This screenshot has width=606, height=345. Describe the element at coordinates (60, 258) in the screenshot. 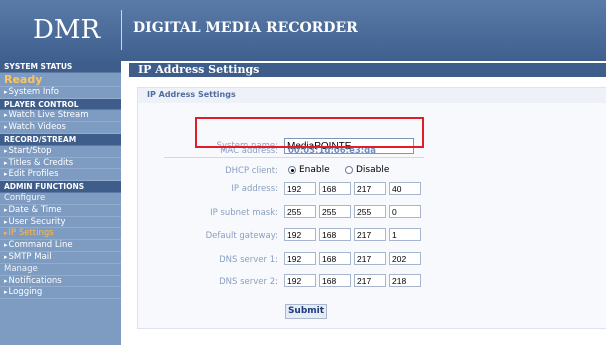

I see `sidebar-item-smtp-mail: SMTP Mail` at that location.